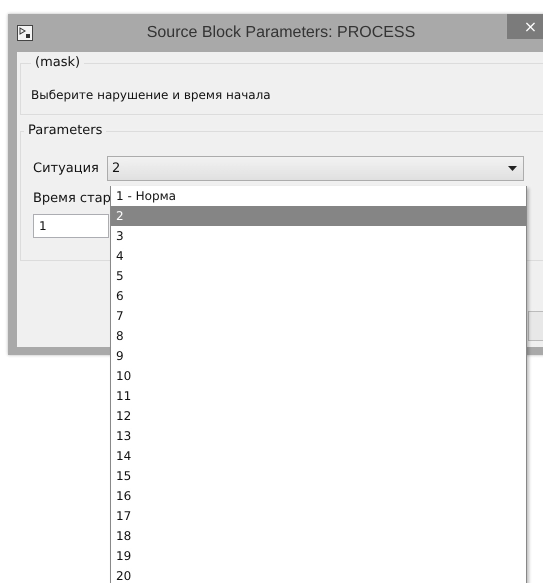 This screenshot has height=583, width=543. I want to click on option-item: 13, so click(318, 436).